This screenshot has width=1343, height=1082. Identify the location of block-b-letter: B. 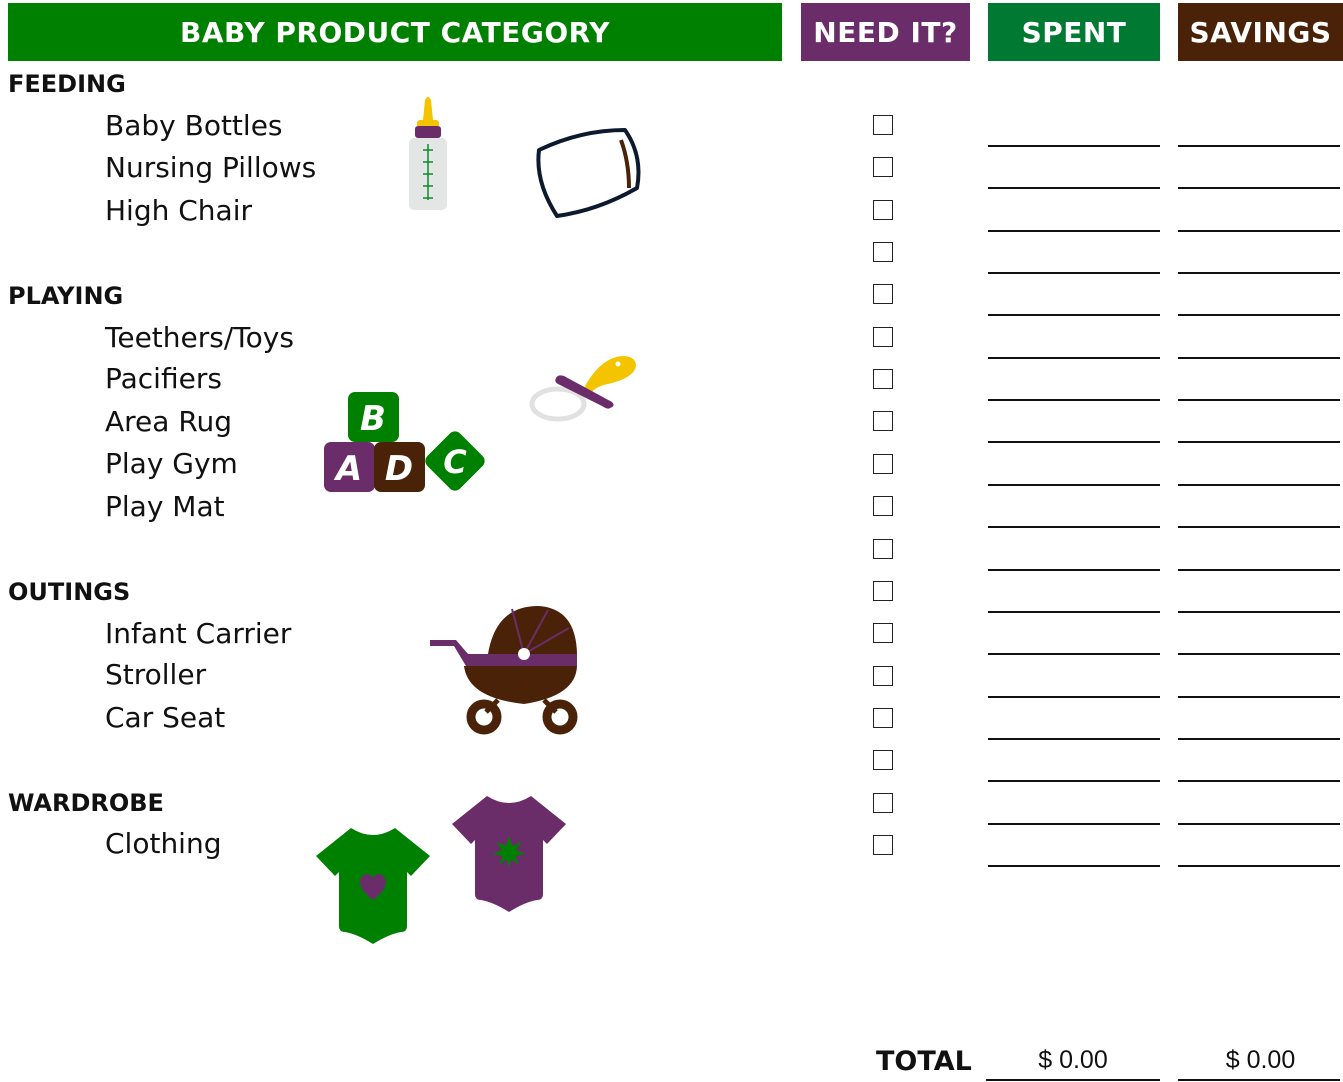
(373, 419).